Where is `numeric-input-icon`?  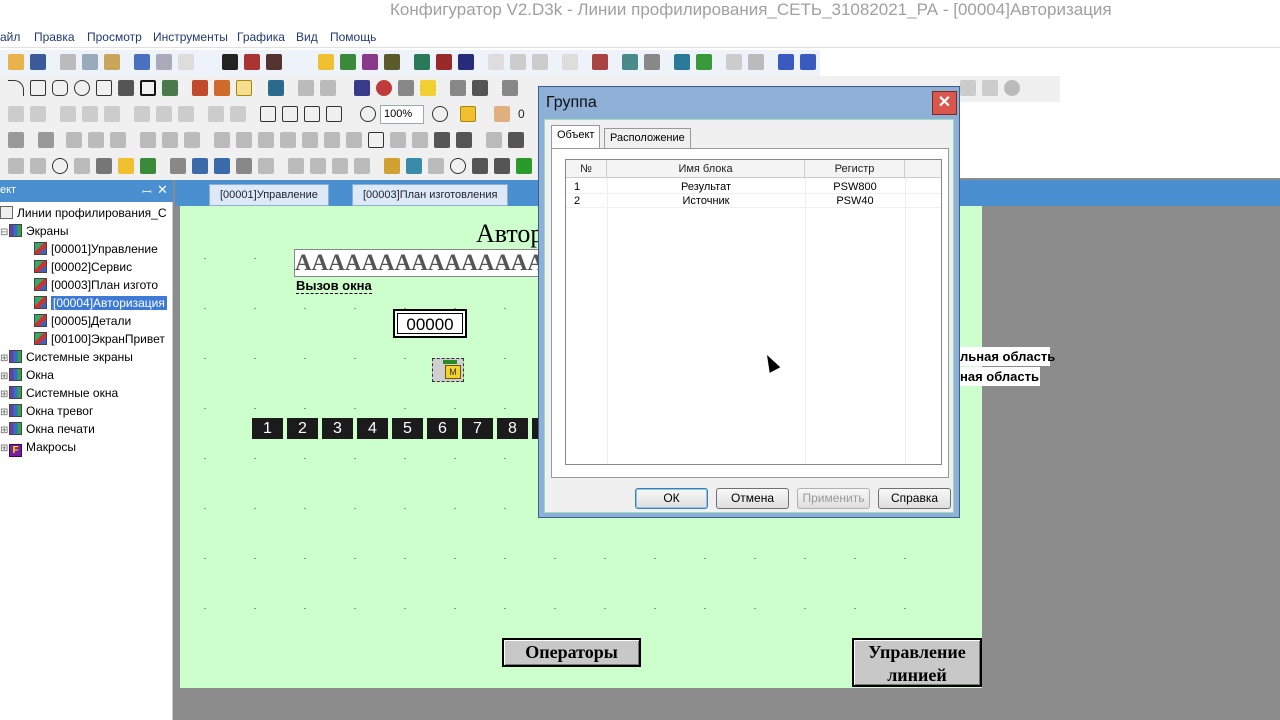
numeric-input-icon is located at coordinates (496, 62).